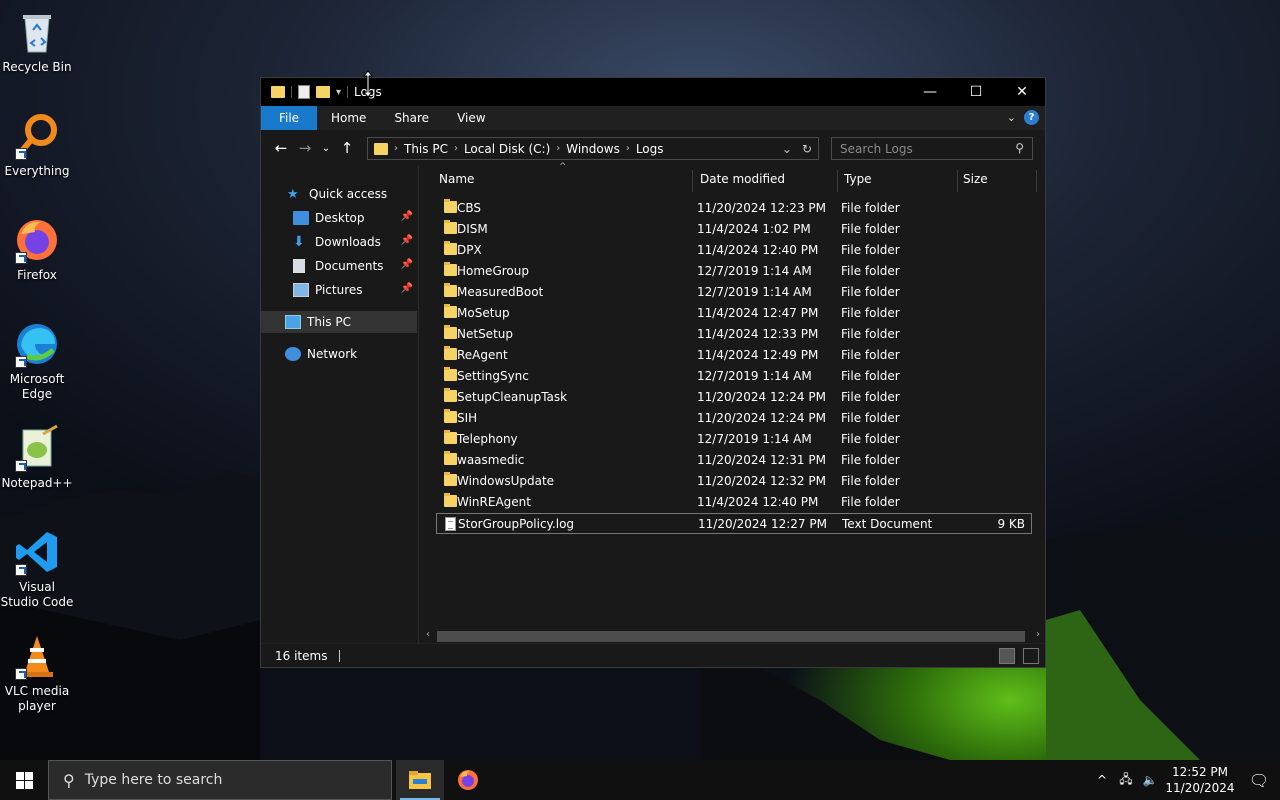  What do you see at coordinates (734, 376) in the screenshot?
I see `table-row: SettingSync 12/7/2019 1:14 AM File folder` at bounding box center [734, 376].